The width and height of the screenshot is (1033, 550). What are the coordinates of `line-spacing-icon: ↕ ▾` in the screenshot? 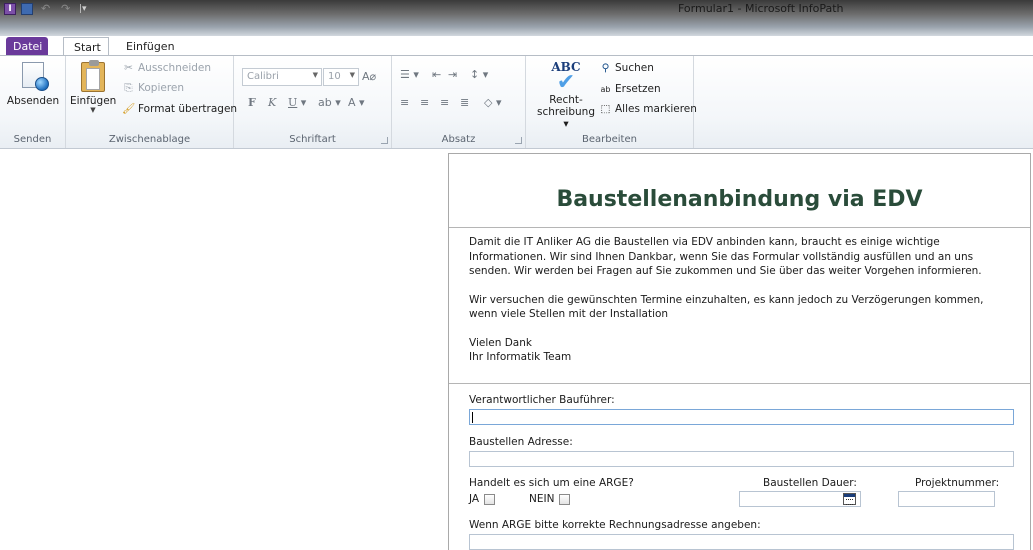 It's located at (479, 74).